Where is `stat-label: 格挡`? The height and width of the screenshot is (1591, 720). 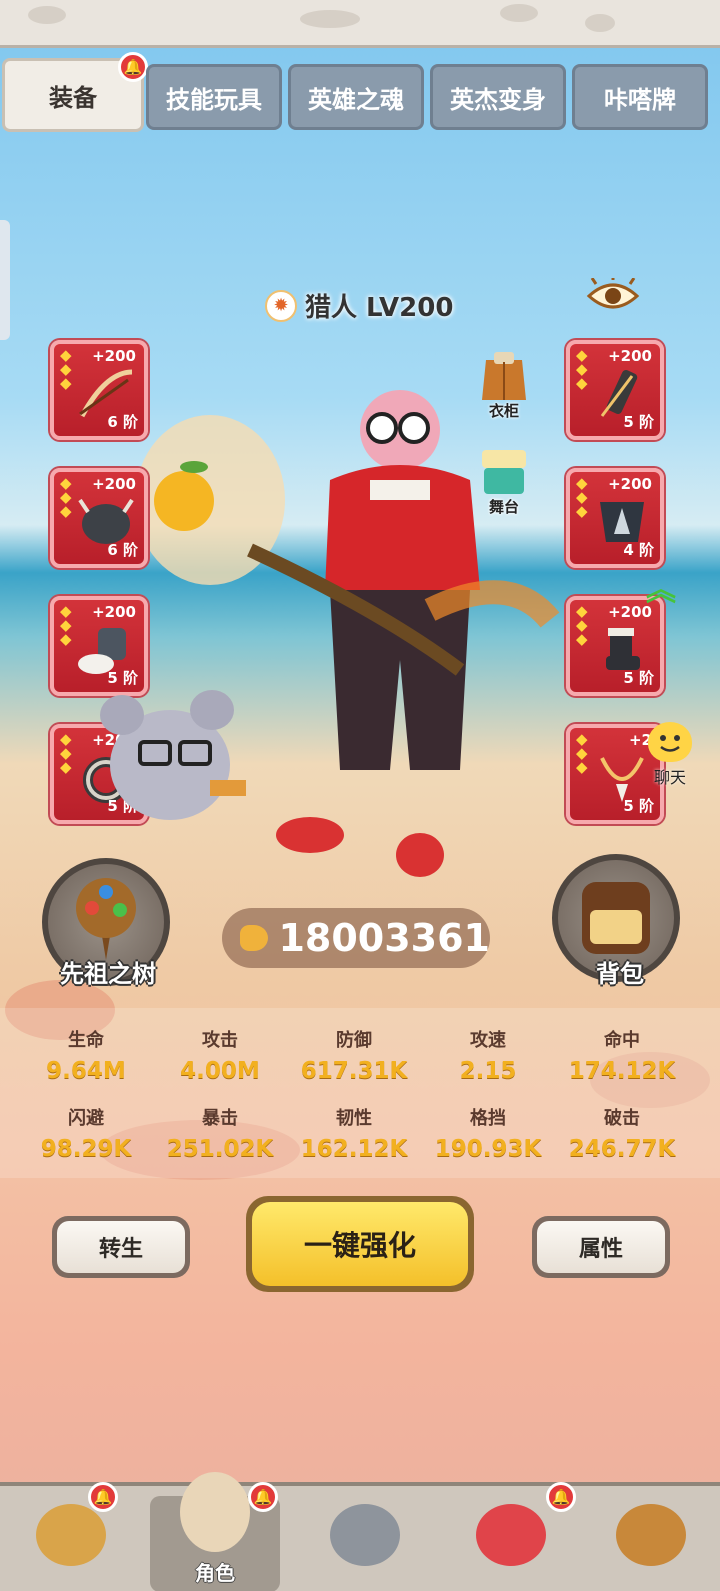 stat-label: 格挡 is located at coordinates (488, 1118).